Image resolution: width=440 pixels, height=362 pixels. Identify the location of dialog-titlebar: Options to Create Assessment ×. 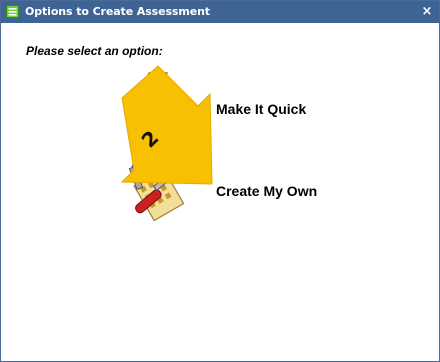
(220, 12).